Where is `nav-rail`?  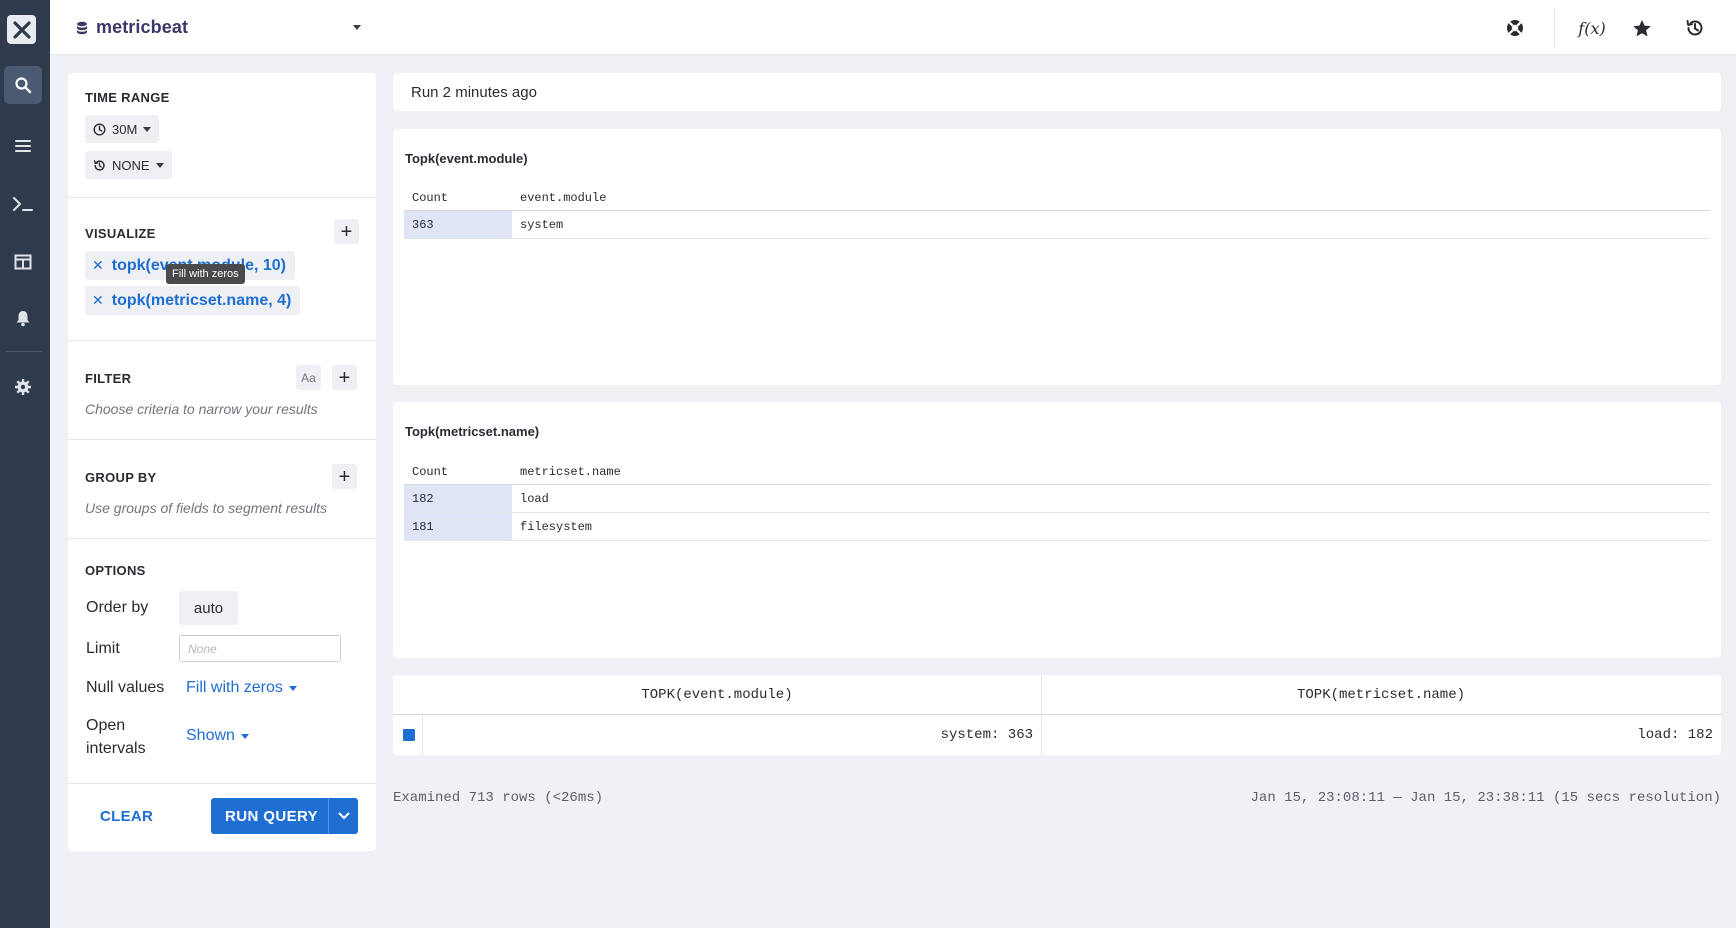 nav-rail is located at coordinates (25, 464).